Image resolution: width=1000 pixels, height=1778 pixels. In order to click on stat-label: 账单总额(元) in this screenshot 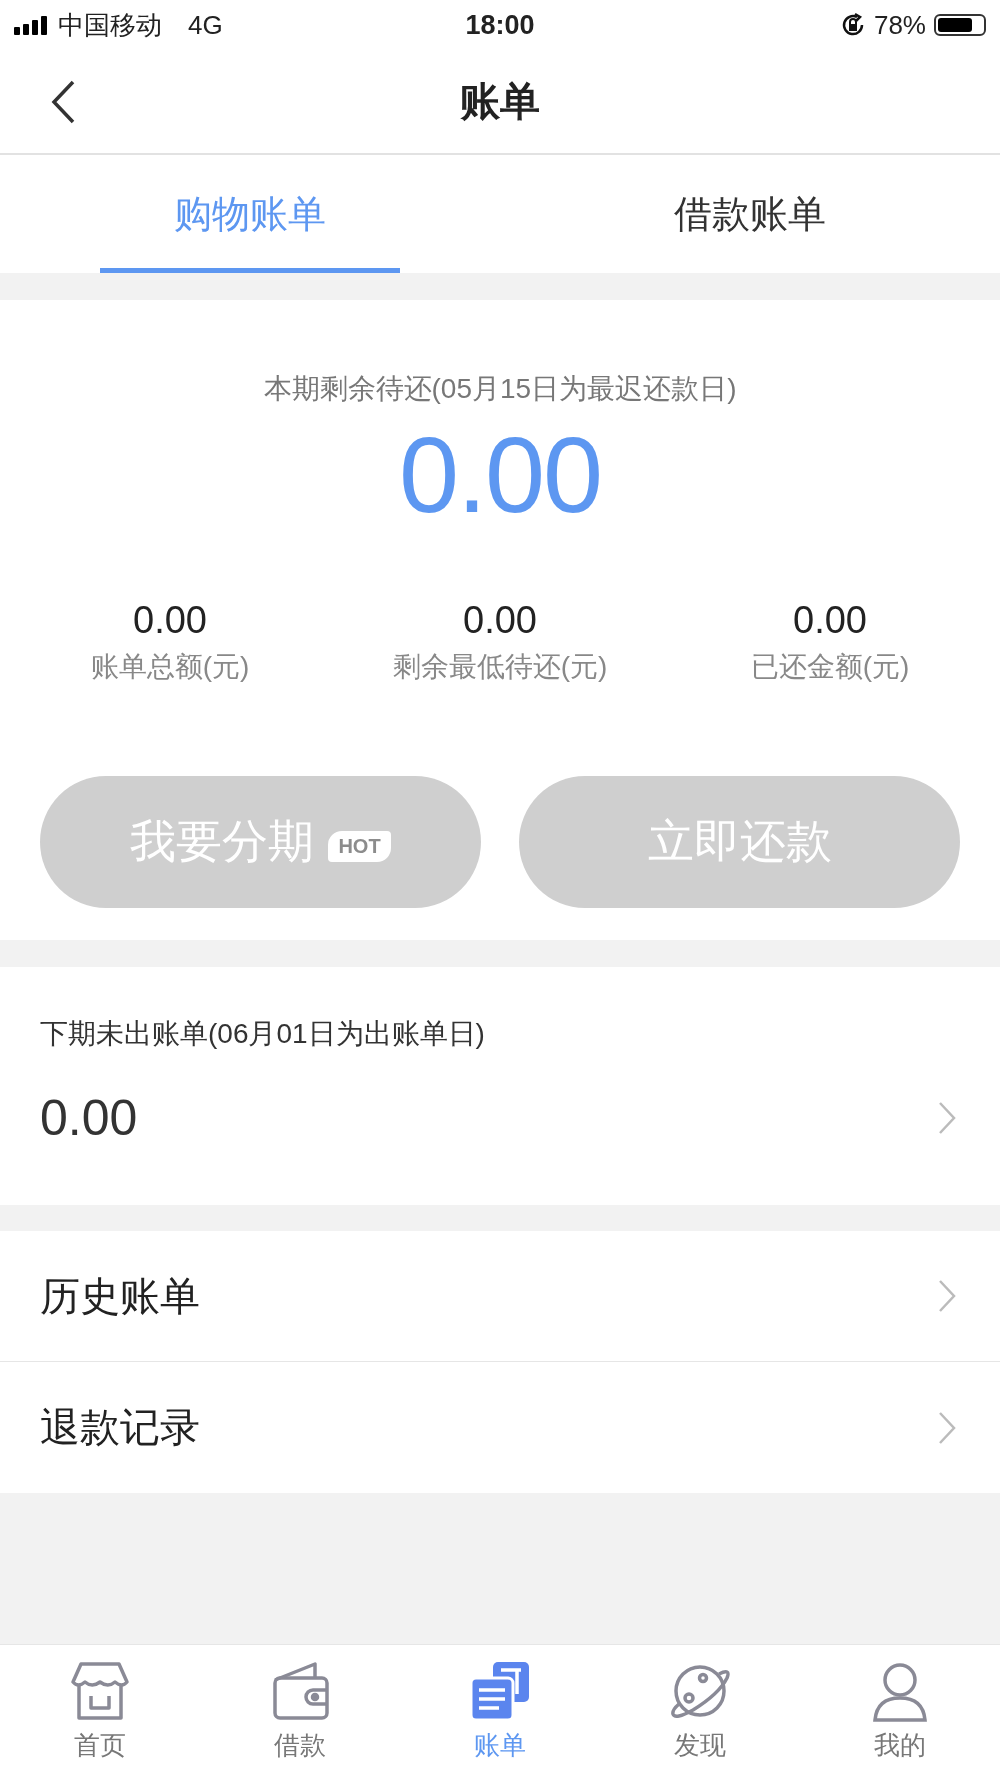, I will do `click(170, 667)`.